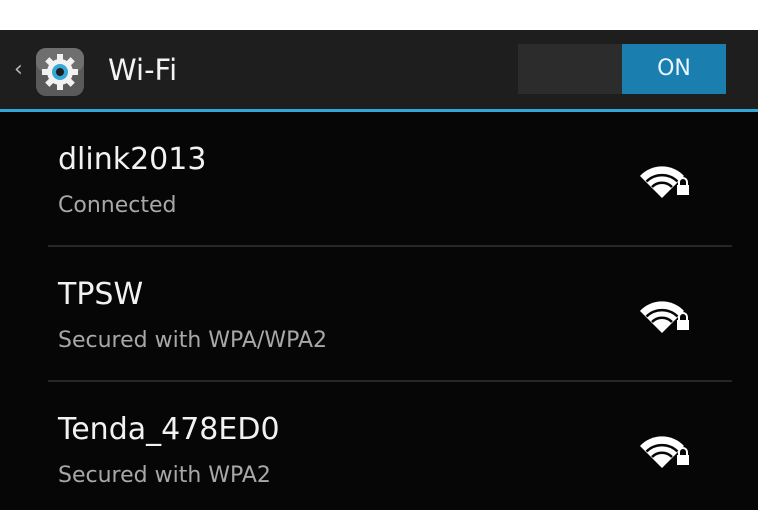 This screenshot has height=517, width=758. What do you see at coordinates (101, 294) in the screenshot?
I see `network-ssid: TPSW` at bounding box center [101, 294].